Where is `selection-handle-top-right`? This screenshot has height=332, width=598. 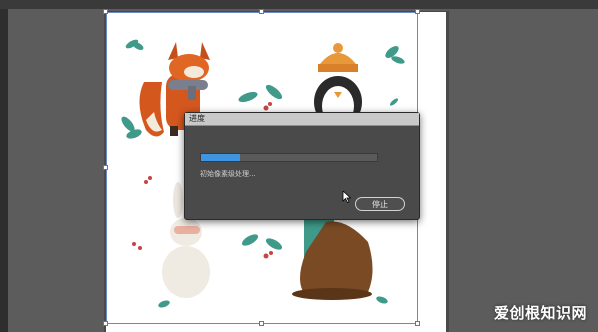 selection-handle-top-right is located at coordinates (417, 11).